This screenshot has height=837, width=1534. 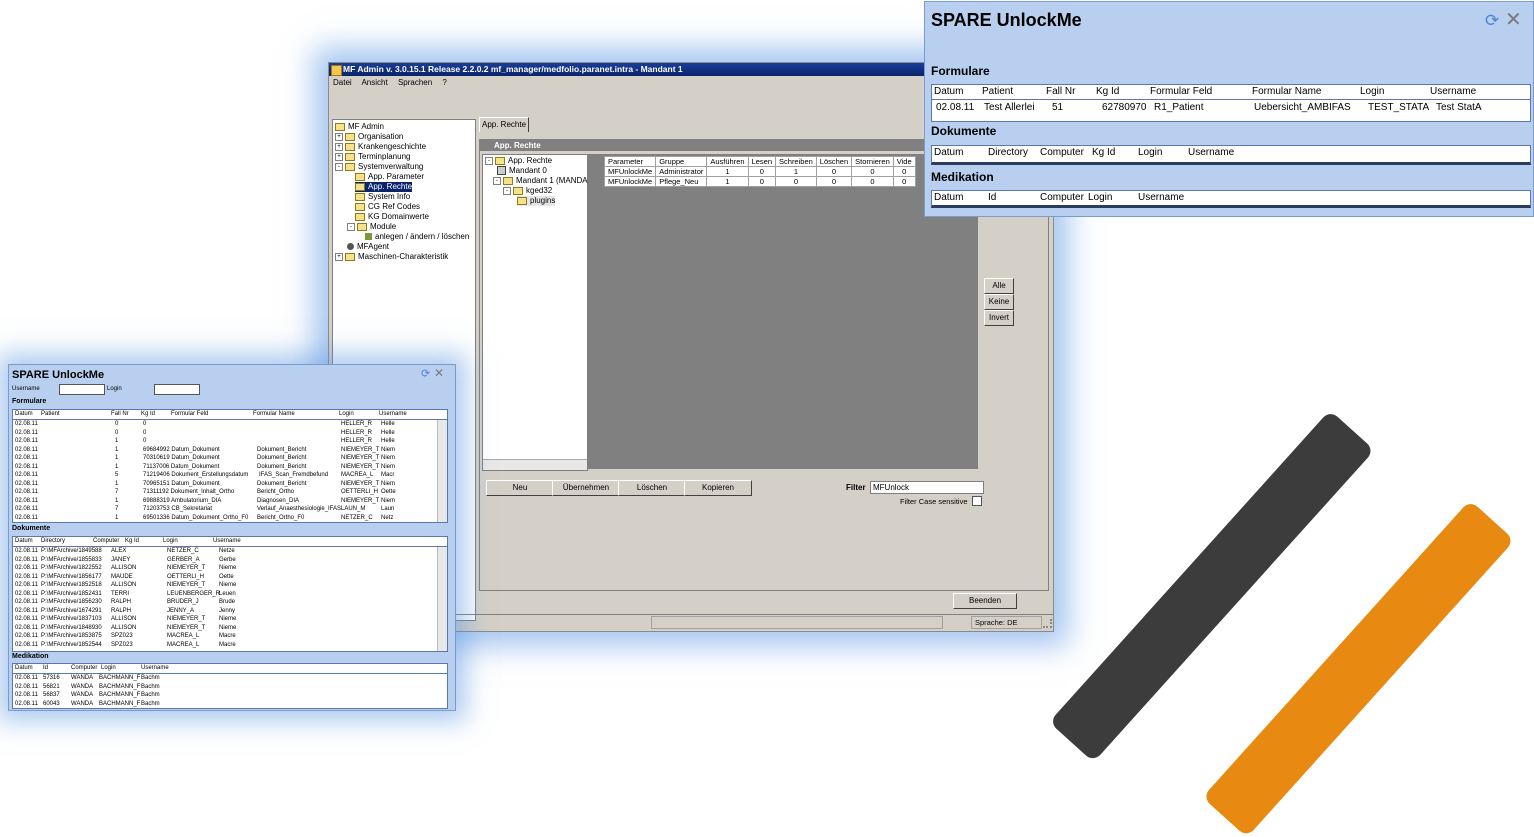 I want to click on grid-header: Vide, so click(x=904, y=161).